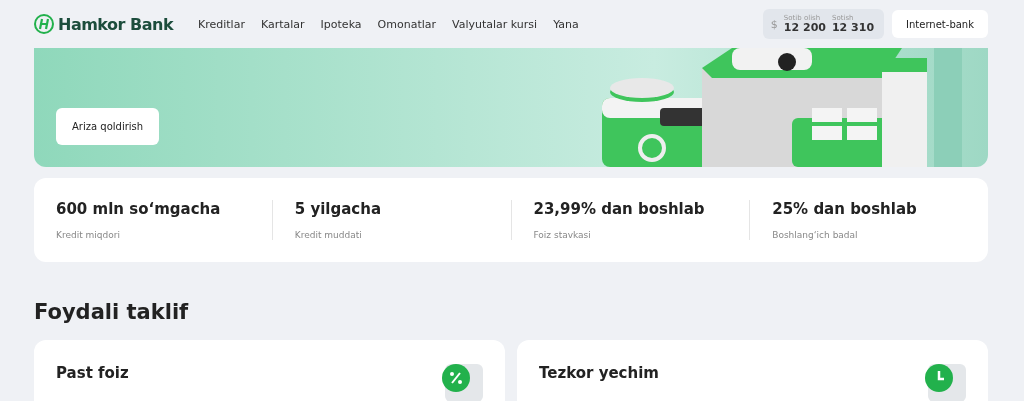 The height and width of the screenshot is (401, 1024). Describe the element at coordinates (562, 235) in the screenshot. I see `stat-label: Foiz stavkasi` at that location.